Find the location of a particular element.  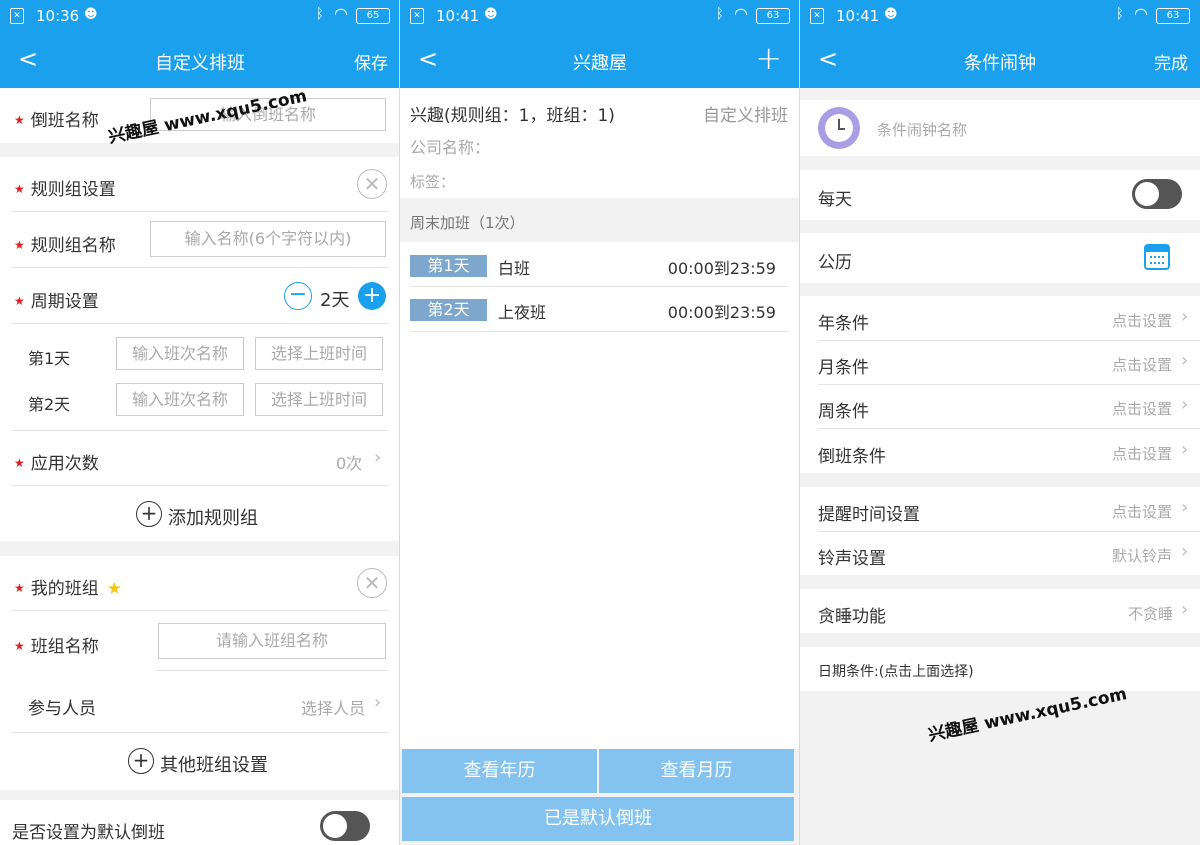

delete-group-icon: ✕ is located at coordinates (372, 583).